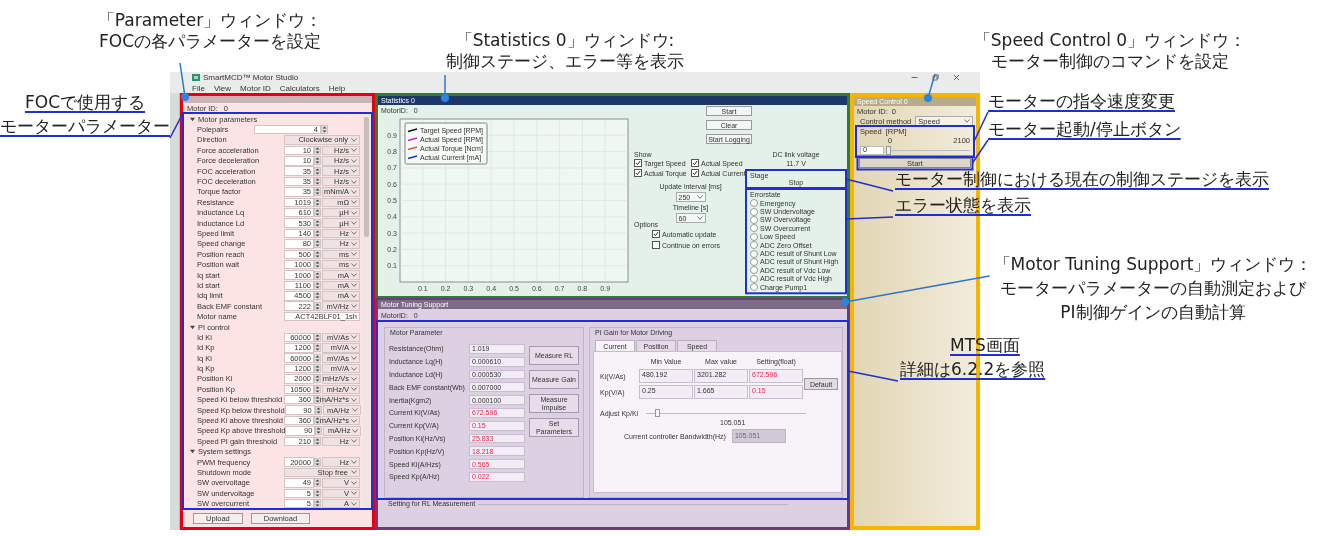  What do you see at coordinates (198, 88) in the screenshot?
I see `menu-item: File` at bounding box center [198, 88].